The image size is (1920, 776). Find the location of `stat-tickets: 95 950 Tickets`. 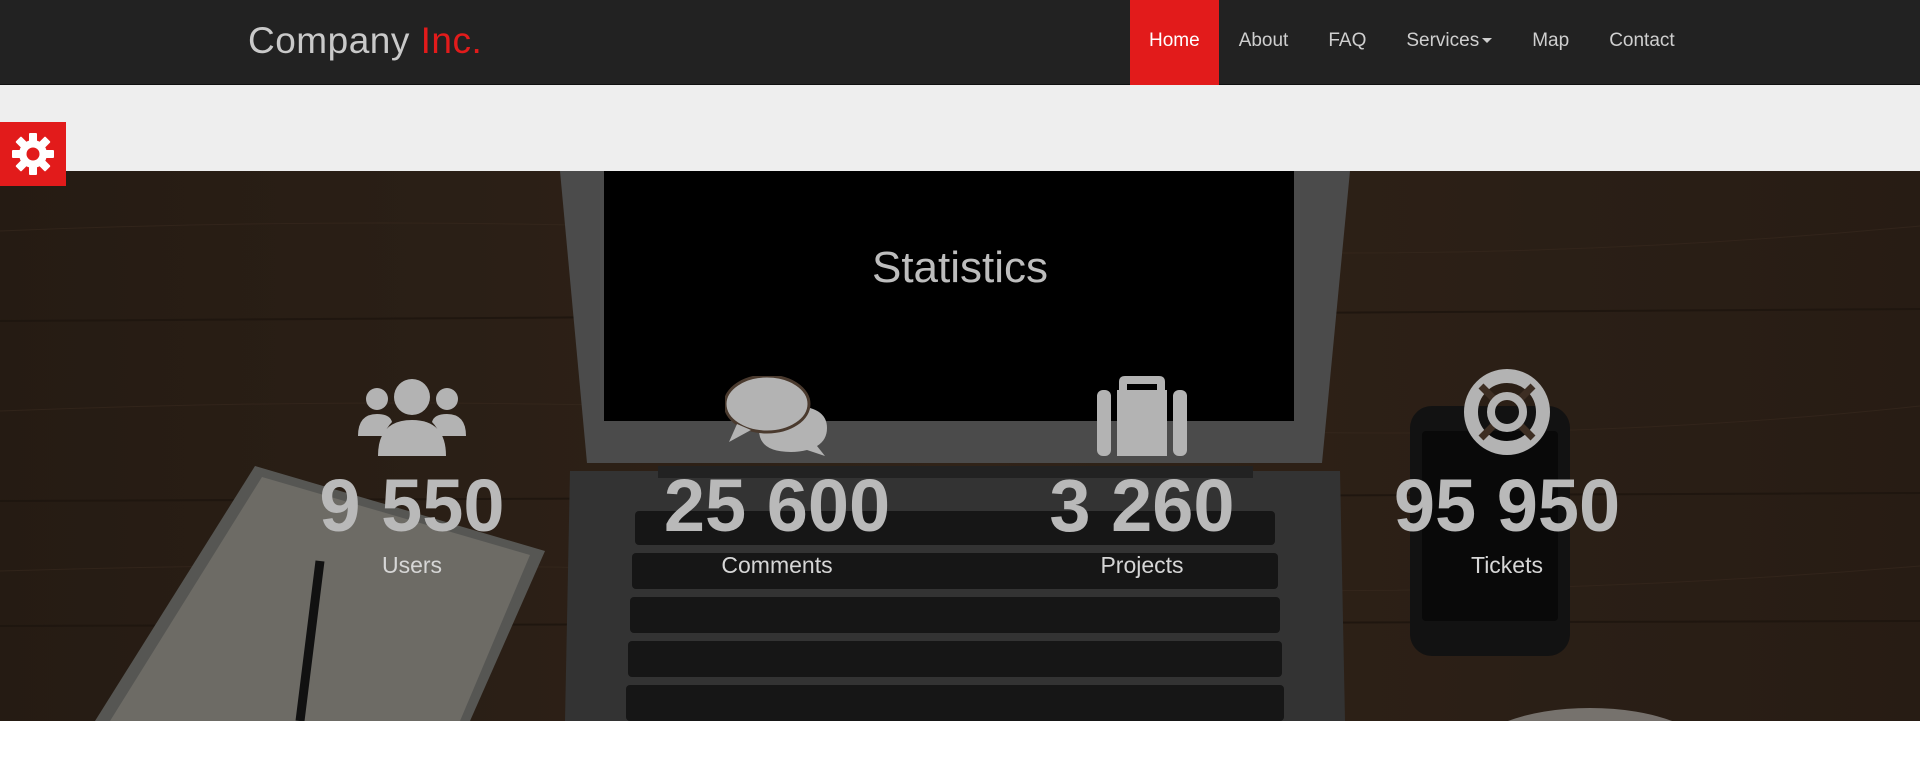

stat-tickets: 95 950 Tickets is located at coordinates (1507, 472).